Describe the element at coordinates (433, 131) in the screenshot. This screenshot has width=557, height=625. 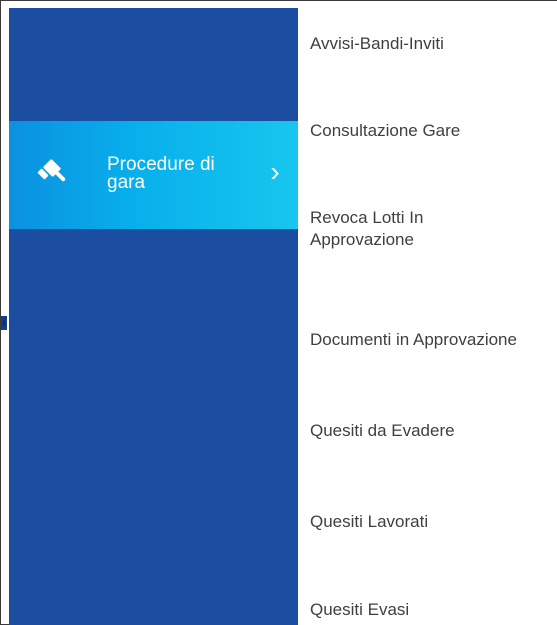
I see `submenu-item-consultazione-gare: Consultazione Gare` at that location.